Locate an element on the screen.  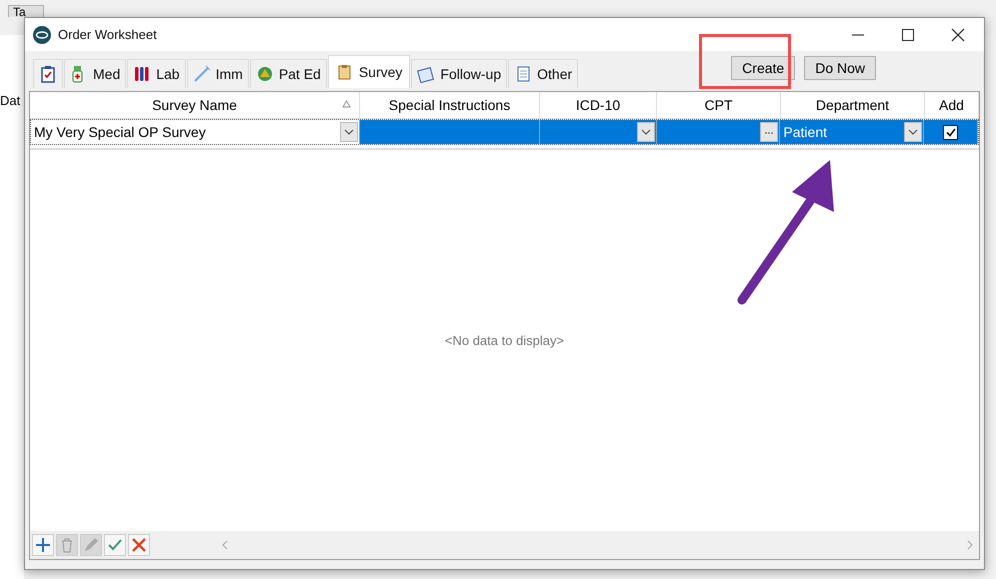
app-logo-icon is located at coordinates (42, 35).